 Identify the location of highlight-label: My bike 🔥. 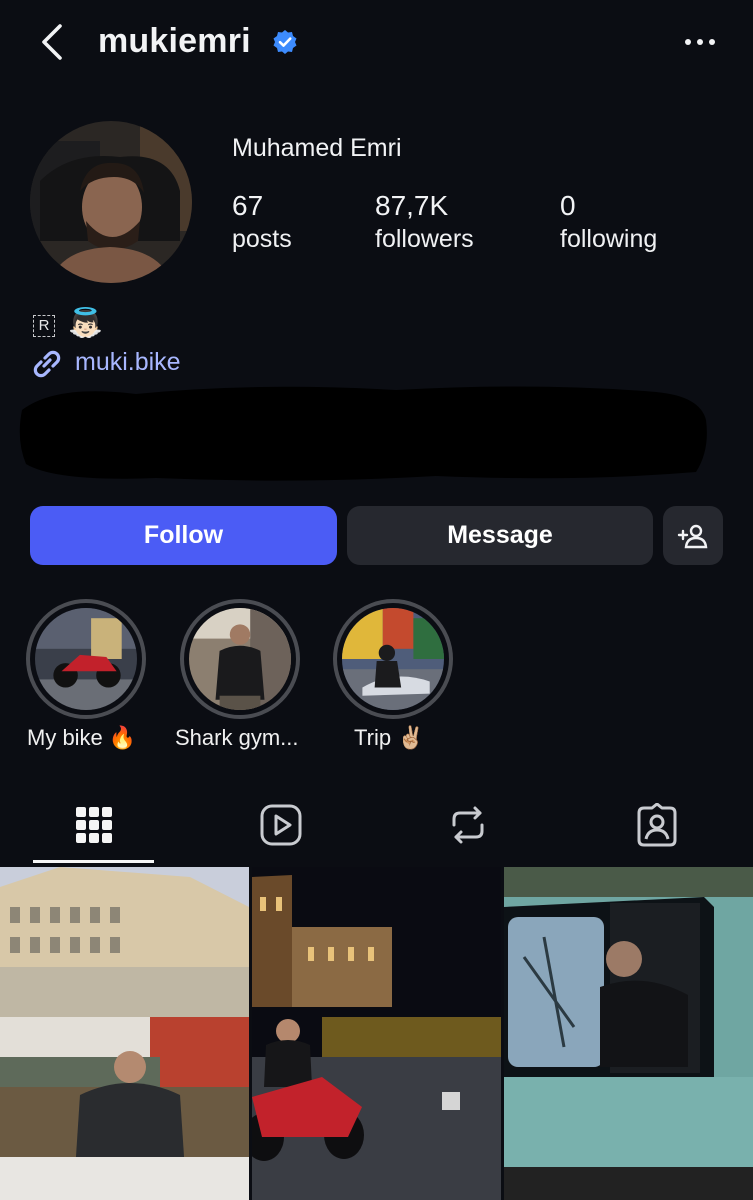
(82, 737).